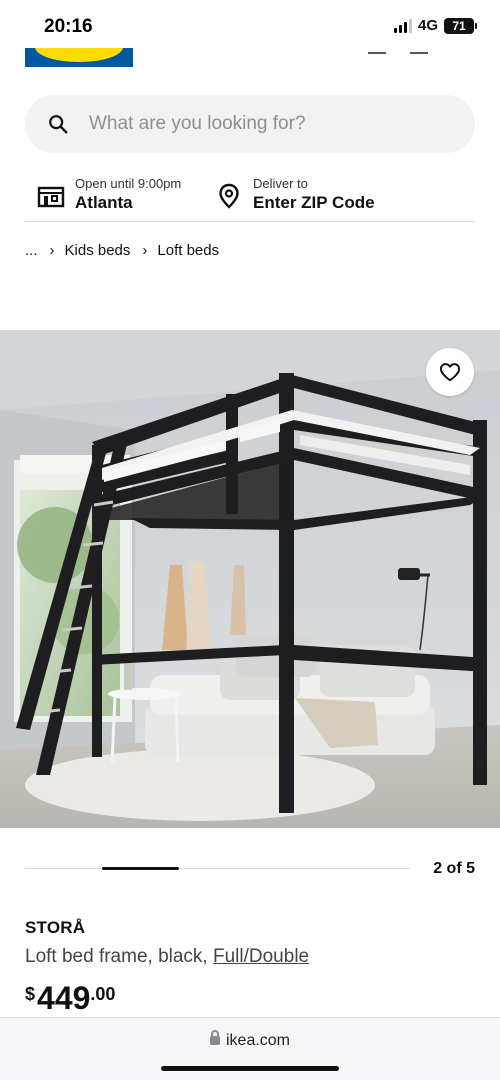 The height and width of the screenshot is (1080, 500). I want to click on breadcrumb-loft-beds: Loft beds, so click(188, 250).